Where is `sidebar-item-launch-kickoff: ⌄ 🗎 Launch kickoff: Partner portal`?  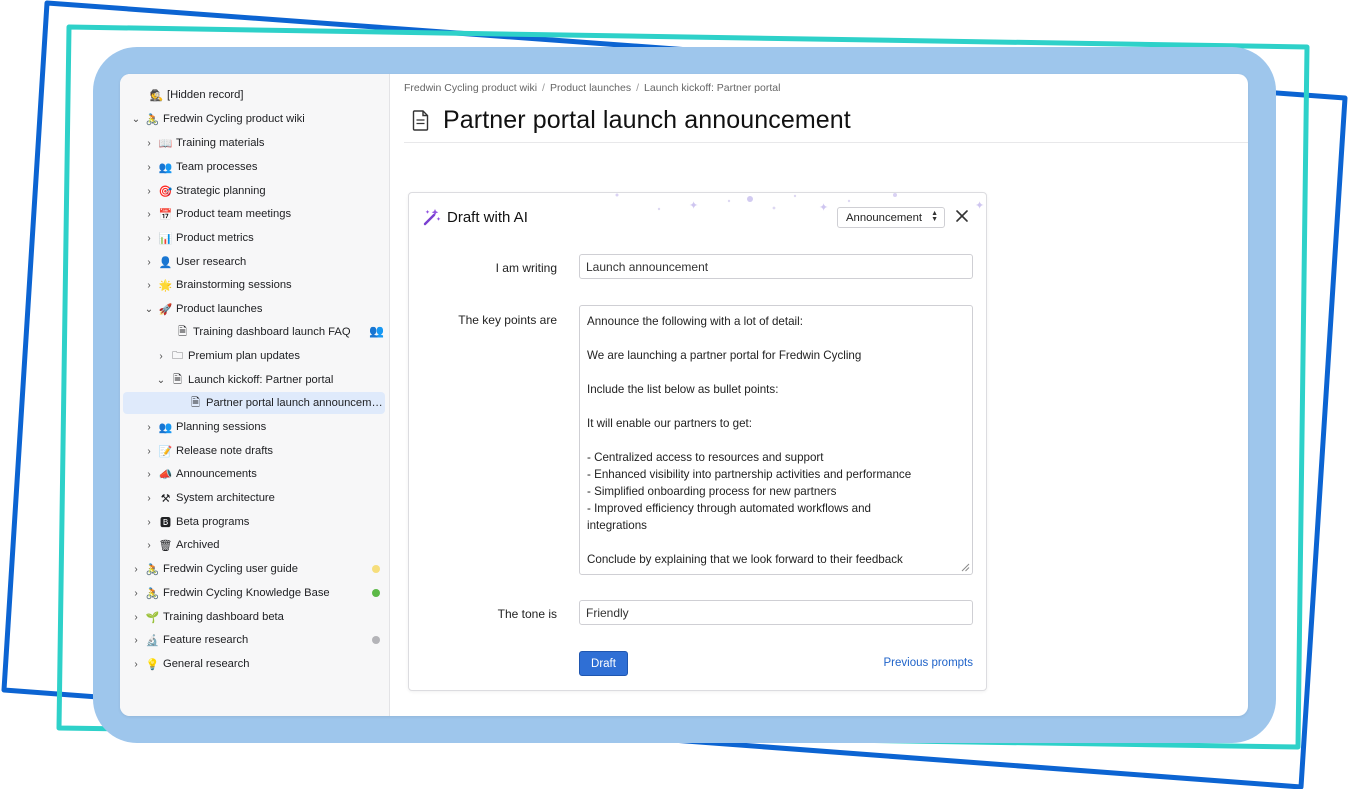 sidebar-item-launch-kickoff: ⌄ 🗎 Launch kickoff: Partner portal is located at coordinates (254, 380).